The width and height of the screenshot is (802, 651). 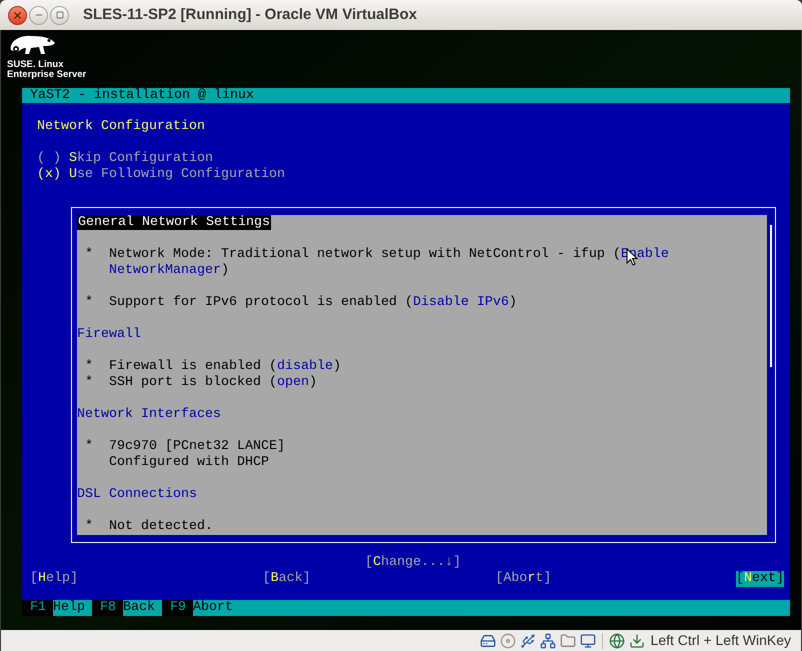 What do you see at coordinates (413, 563) in the screenshot?
I see `change-button: [Change...↓]` at bounding box center [413, 563].